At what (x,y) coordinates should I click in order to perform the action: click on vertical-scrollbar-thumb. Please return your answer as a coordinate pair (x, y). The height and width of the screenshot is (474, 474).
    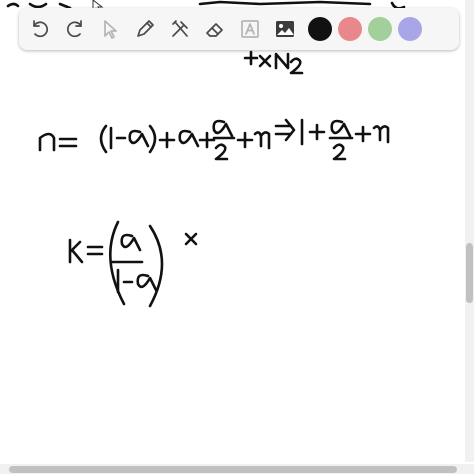
    Looking at the image, I should click on (469, 273).